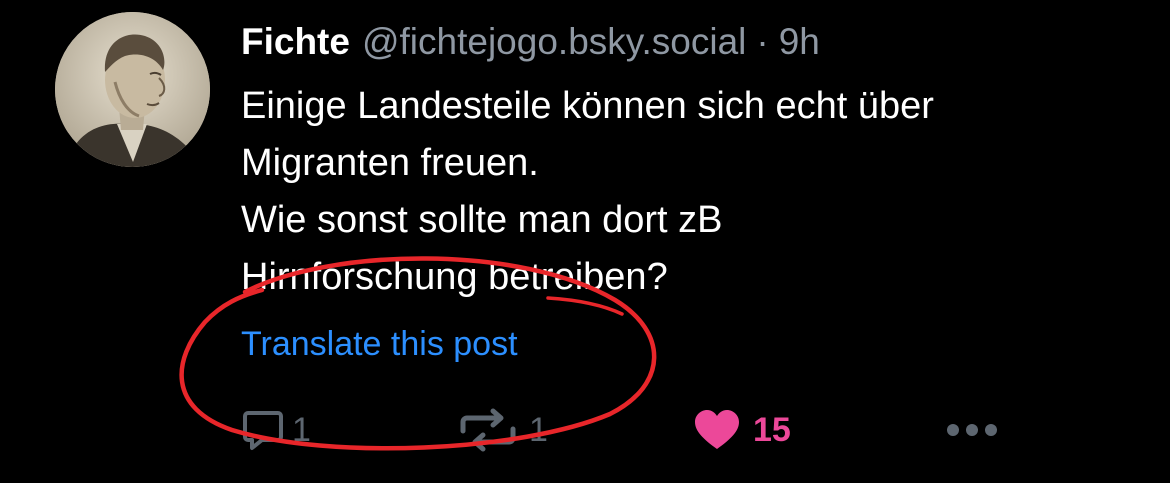 The image size is (1170, 483). Describe the element at coordinates (742, 430) in the screenshot. I see `like-button: 15` at that location.